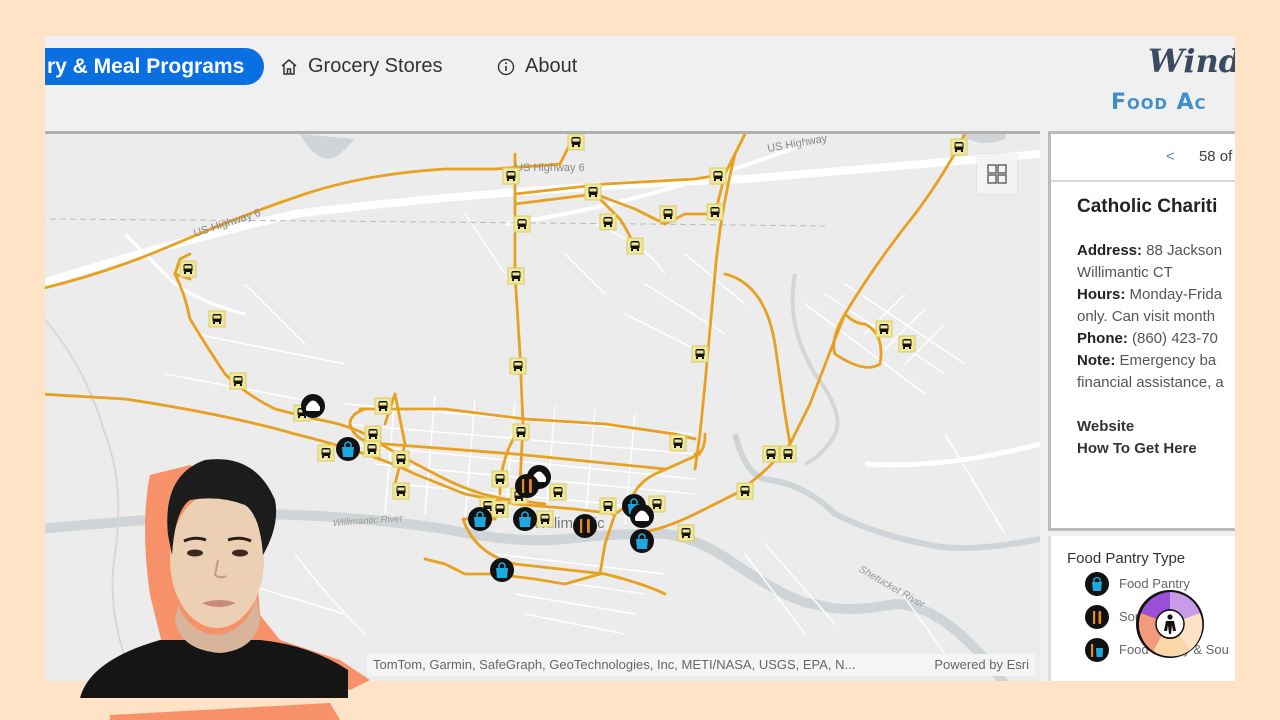 The image size is (1280, 720). What do you see at coordinates (375, 66) in the screenshot?
I see `tab-grocery-stores-label: Grocery Stores` at bounding box center [375, 66].